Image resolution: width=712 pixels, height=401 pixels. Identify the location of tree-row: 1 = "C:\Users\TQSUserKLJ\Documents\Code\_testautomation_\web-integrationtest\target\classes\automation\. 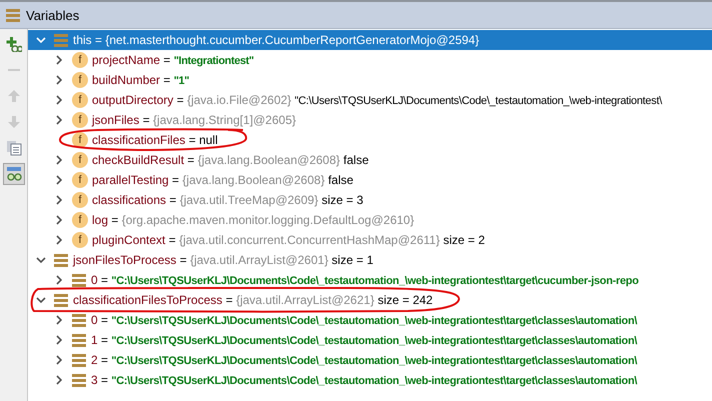
(370, 340).